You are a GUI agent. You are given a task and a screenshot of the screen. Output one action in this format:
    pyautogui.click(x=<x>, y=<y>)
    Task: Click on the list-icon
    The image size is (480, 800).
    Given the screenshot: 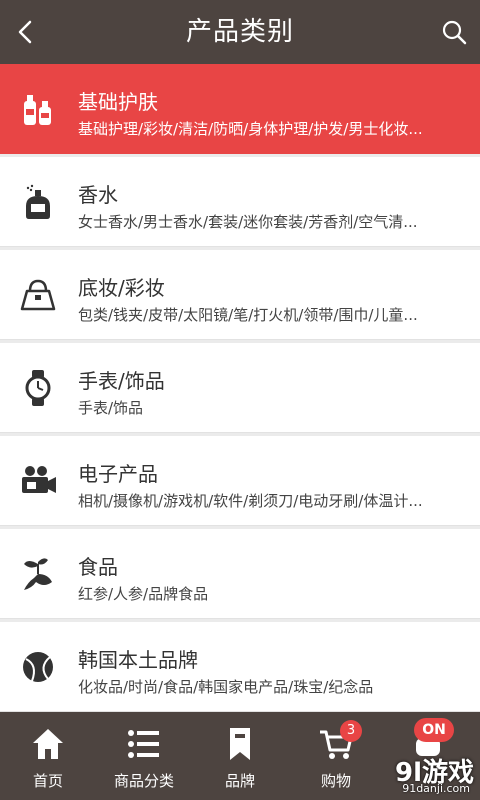 What is the action you would take?
    pyautogui.click(x=143, y=744)
    